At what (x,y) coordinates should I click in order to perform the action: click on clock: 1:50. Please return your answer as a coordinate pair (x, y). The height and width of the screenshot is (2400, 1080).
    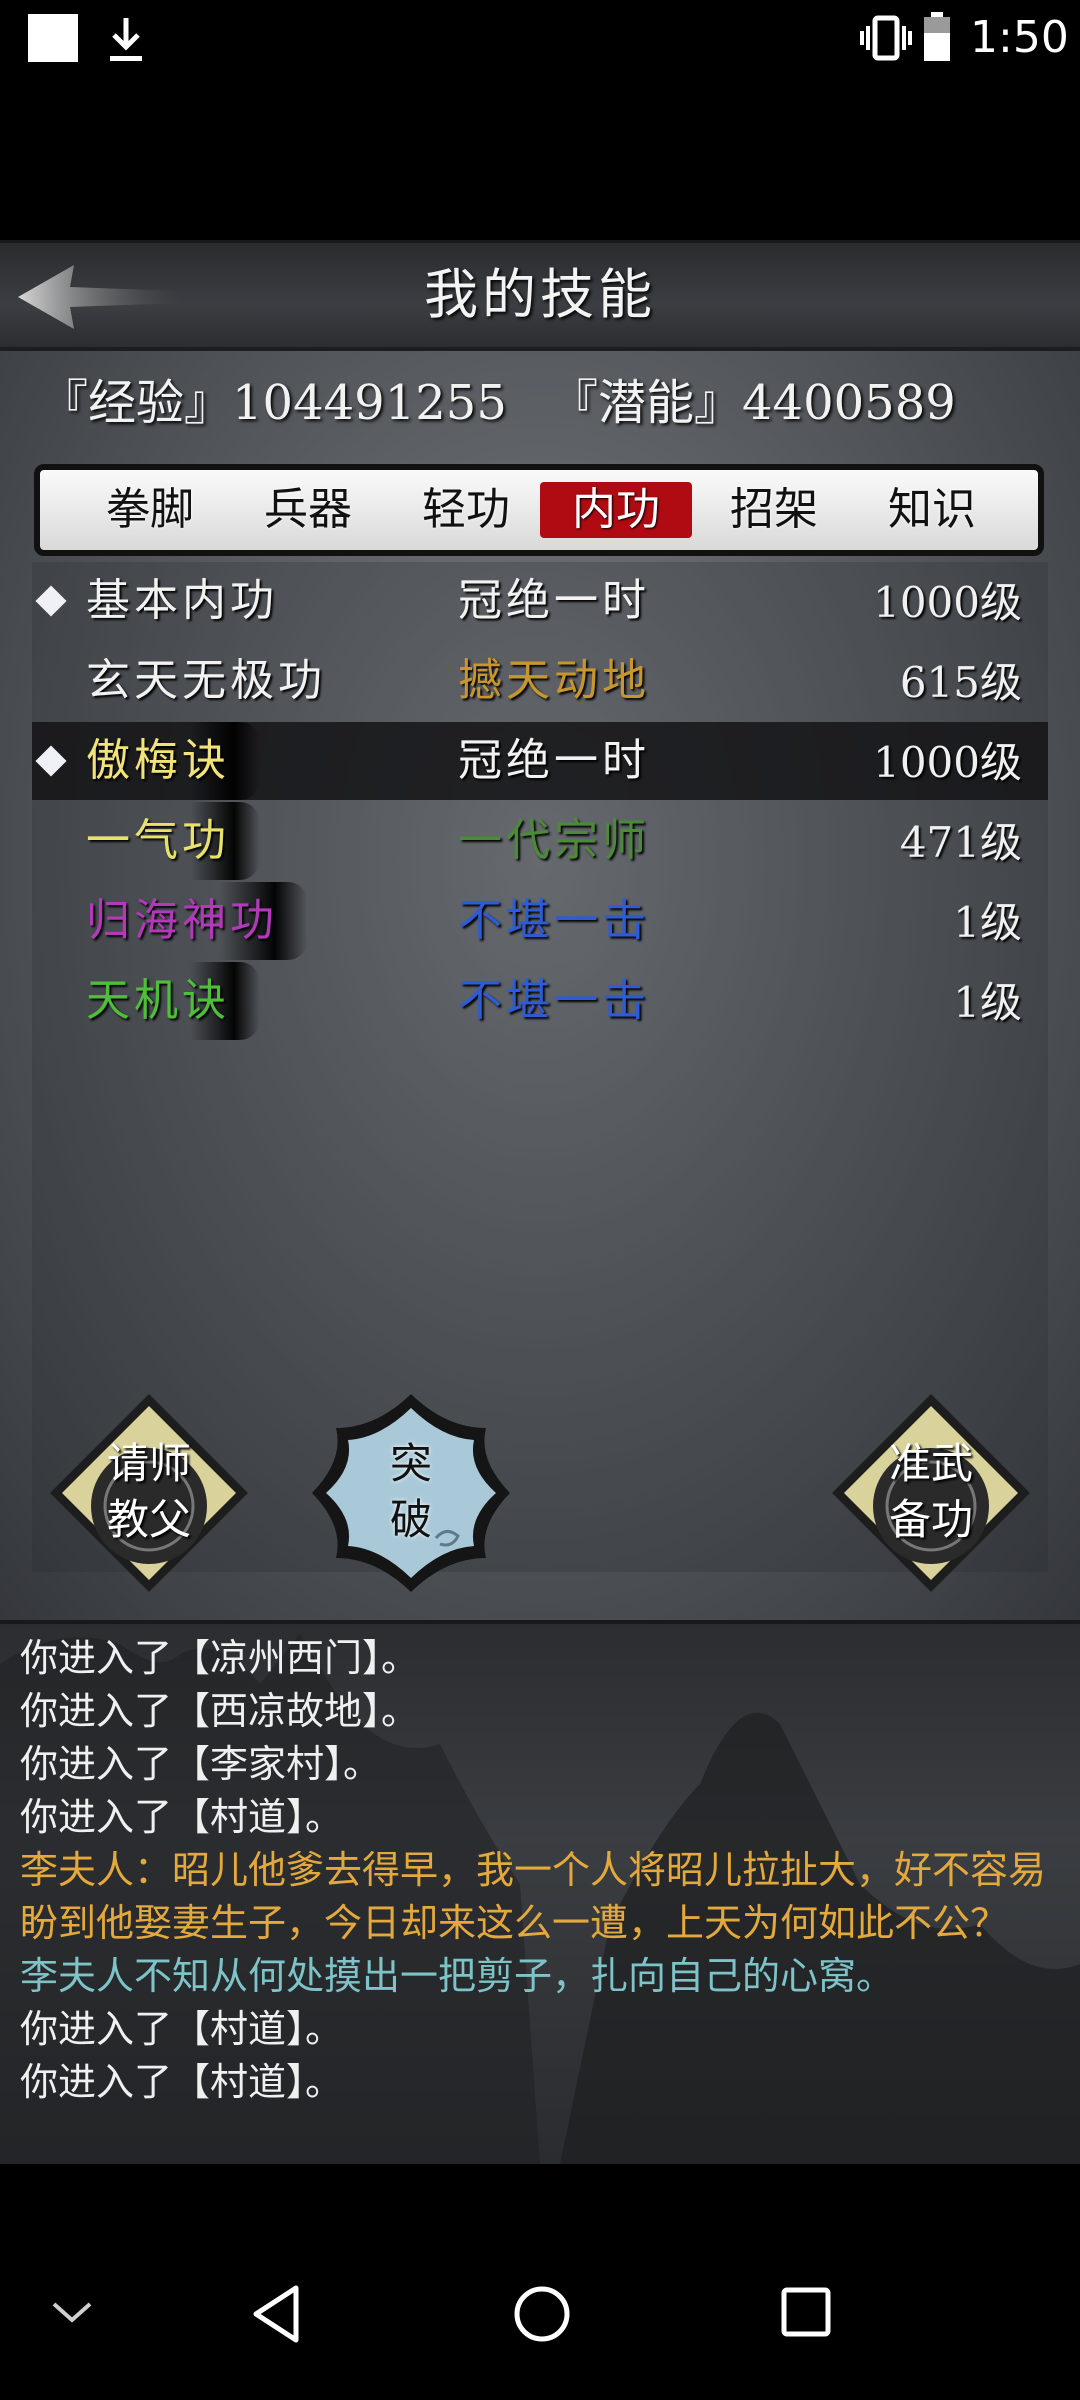
    Looking at the image, I should click on (1019, 37).